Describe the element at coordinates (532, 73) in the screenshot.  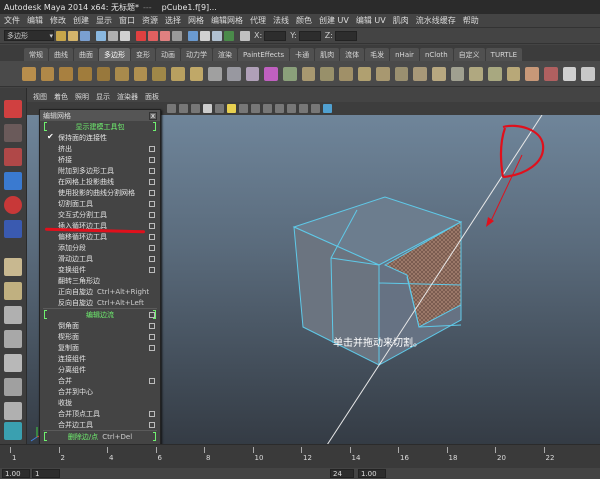
I see `chamfer-icon` at that location.